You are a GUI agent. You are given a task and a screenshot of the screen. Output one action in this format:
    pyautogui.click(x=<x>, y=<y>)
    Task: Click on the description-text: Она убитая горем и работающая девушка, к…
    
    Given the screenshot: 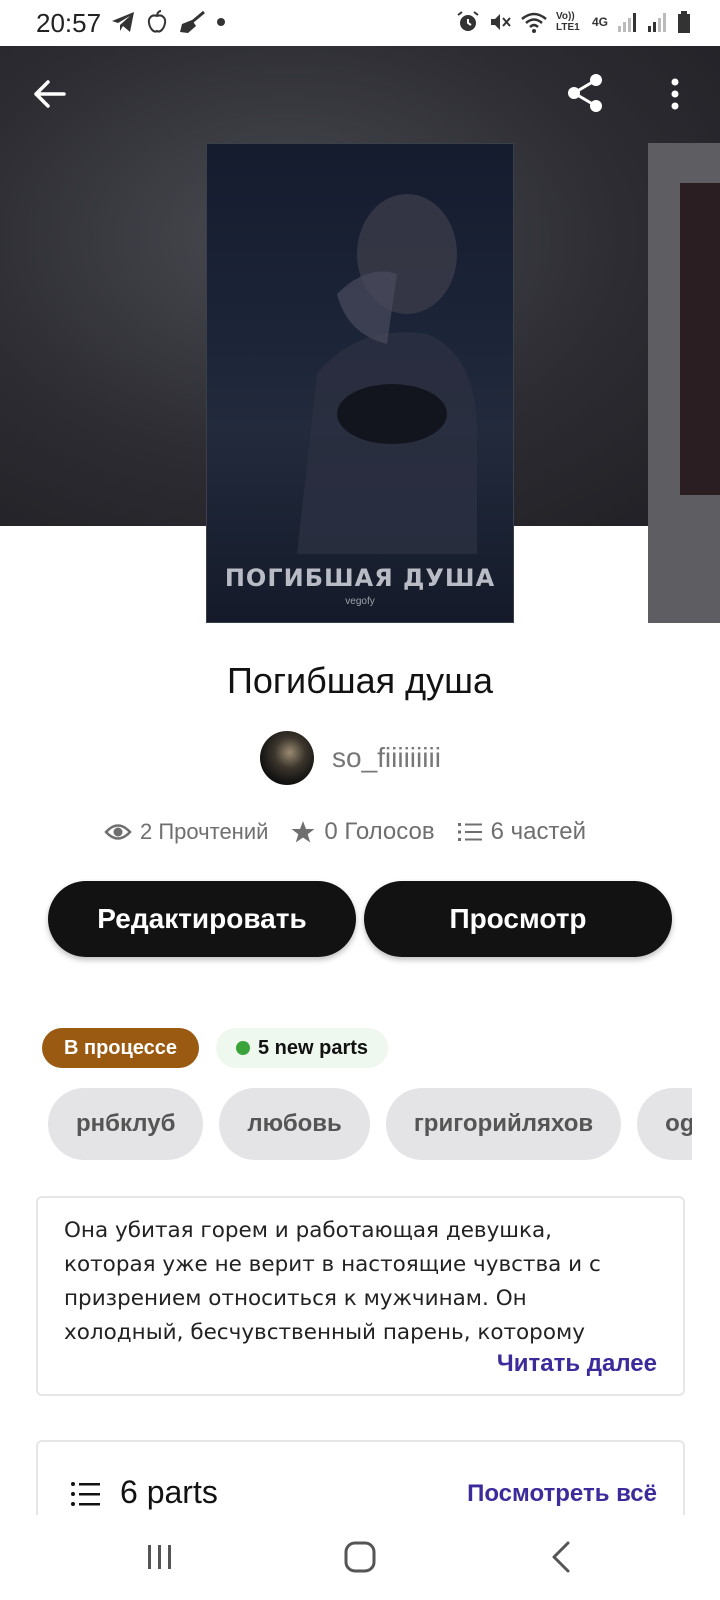 What is the action you would take?
    pyautogui.click(x=332, y=1281)
    